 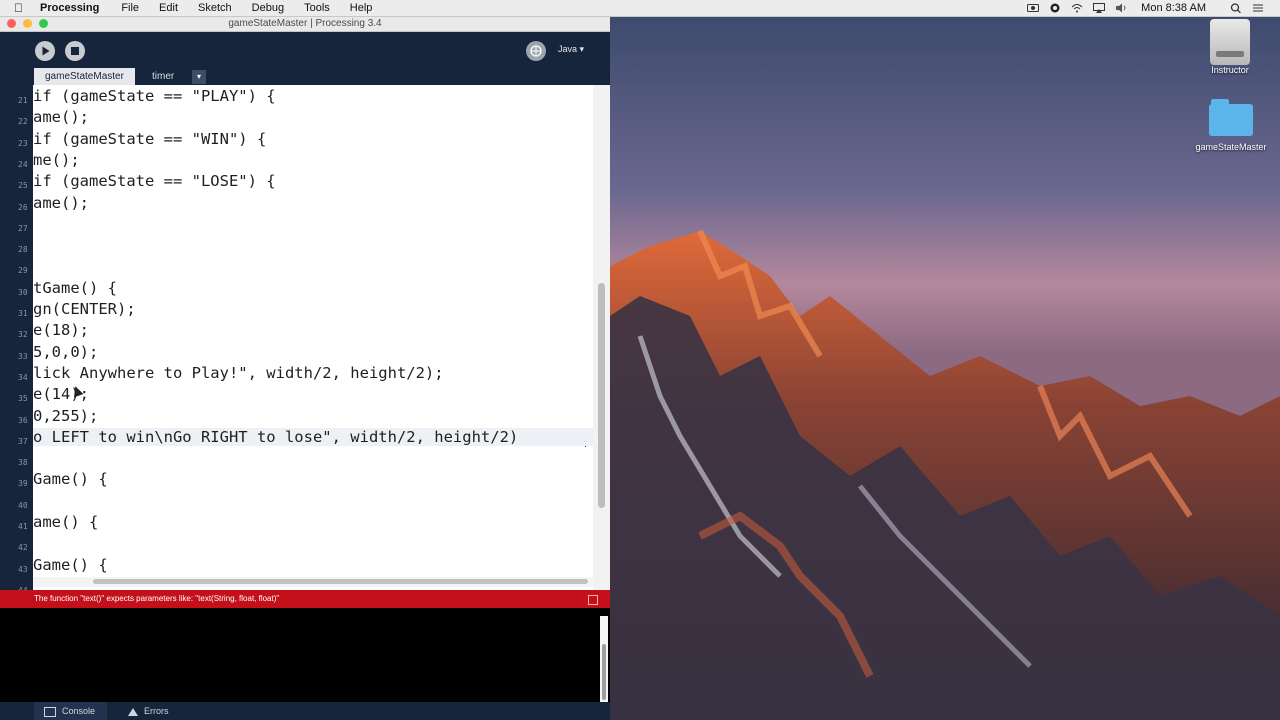 I want to click on code-line: ame() {, so click(x=65, y=522).